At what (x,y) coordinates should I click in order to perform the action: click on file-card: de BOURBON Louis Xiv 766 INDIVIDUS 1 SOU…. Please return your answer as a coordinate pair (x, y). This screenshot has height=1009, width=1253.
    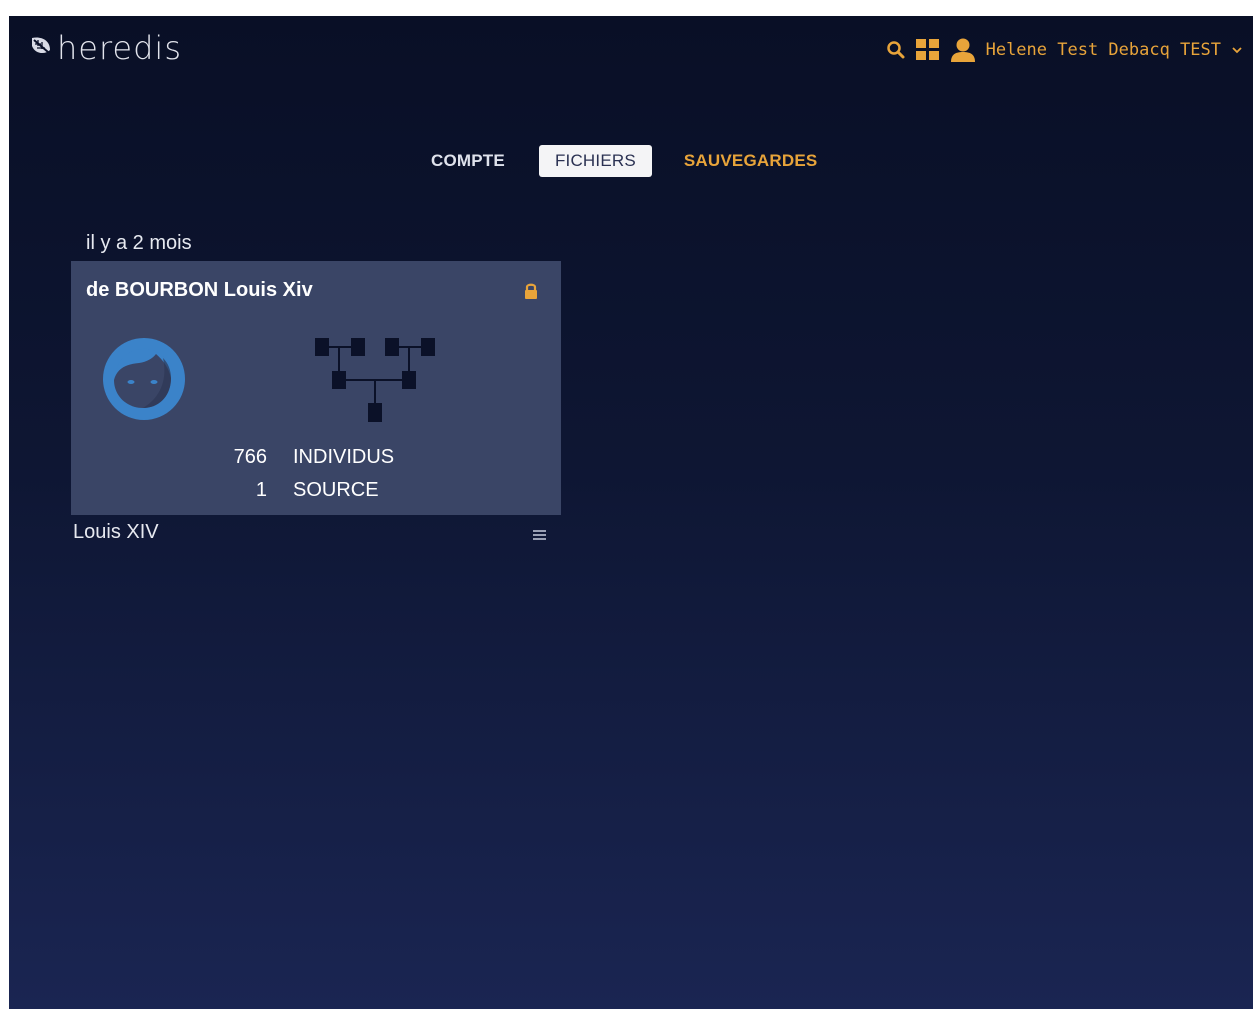
    Looking at the image, I should click on (316, 388).